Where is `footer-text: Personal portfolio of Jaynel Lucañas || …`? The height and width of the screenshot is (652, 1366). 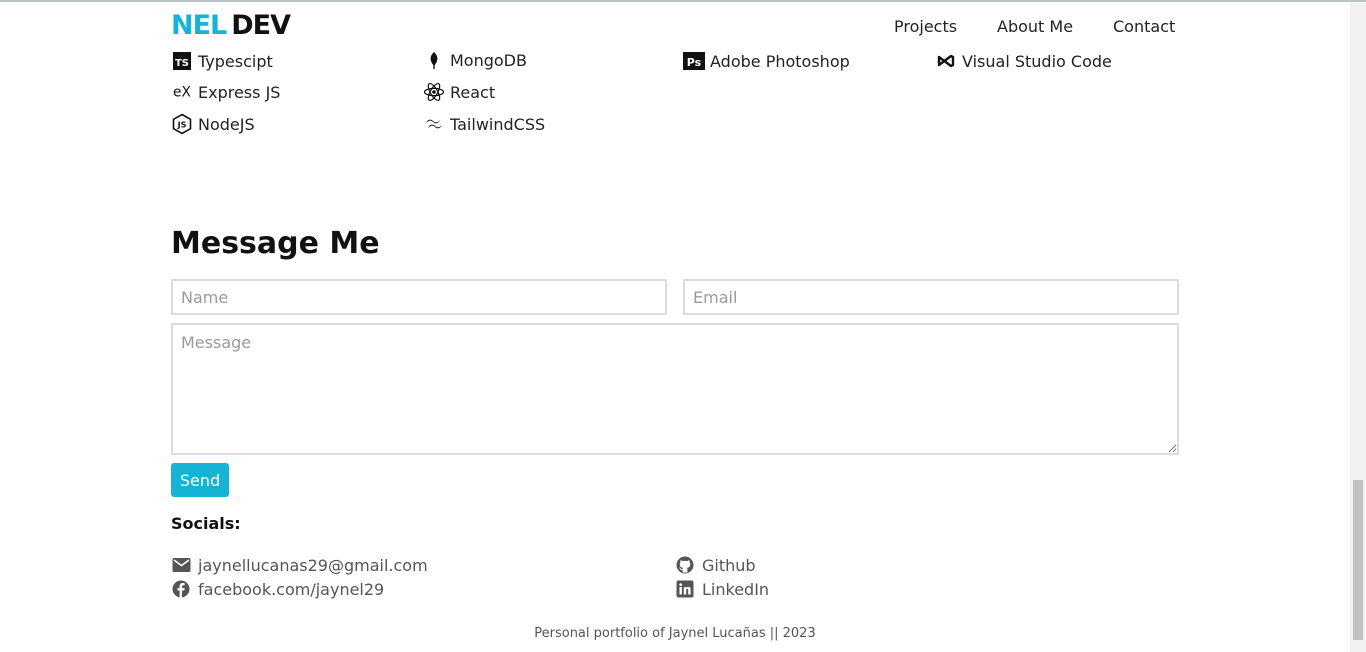
footer-text: Personal portfolio of Jaynel Lucañas || … is located at coordinates (675, 633).